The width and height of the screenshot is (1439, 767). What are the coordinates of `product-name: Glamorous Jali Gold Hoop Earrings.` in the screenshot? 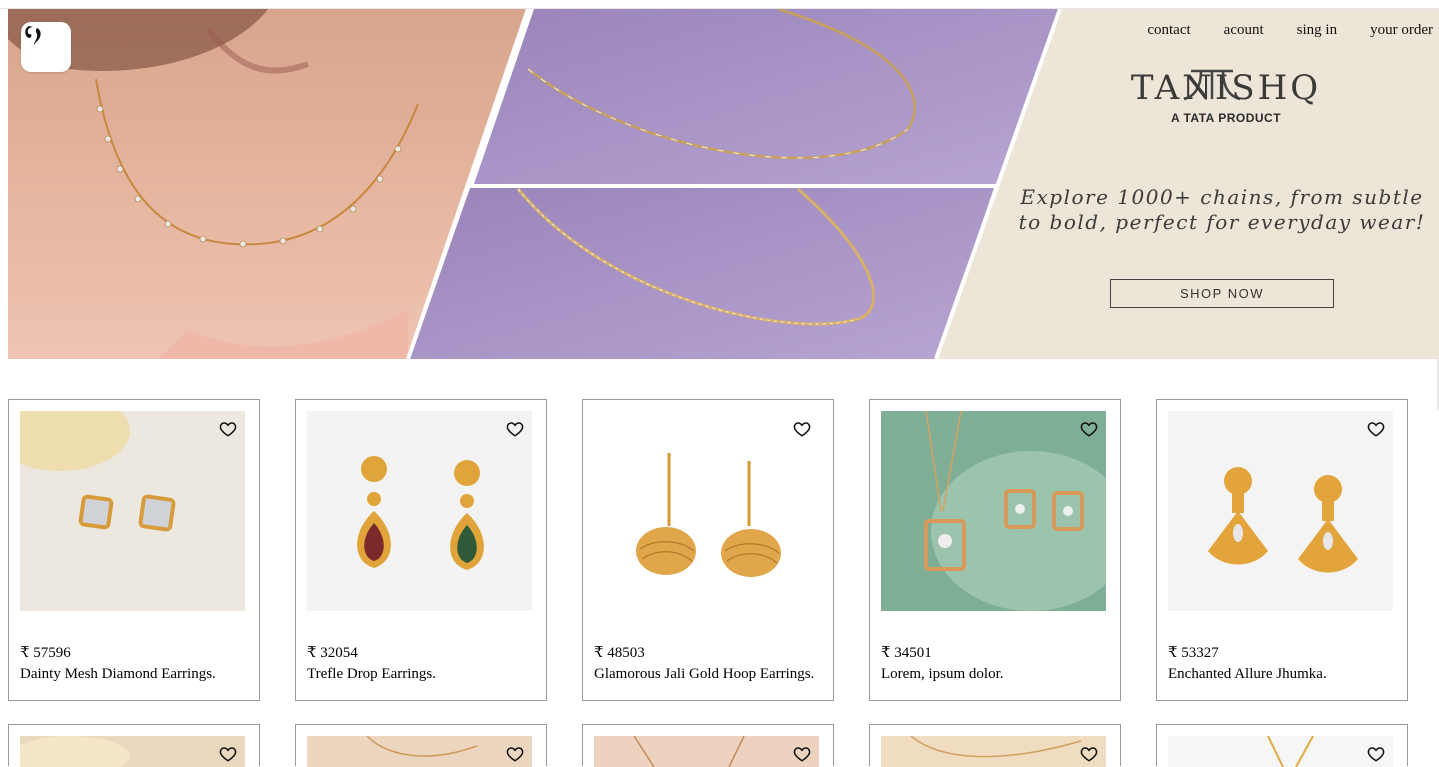 It's located at (704, 674).